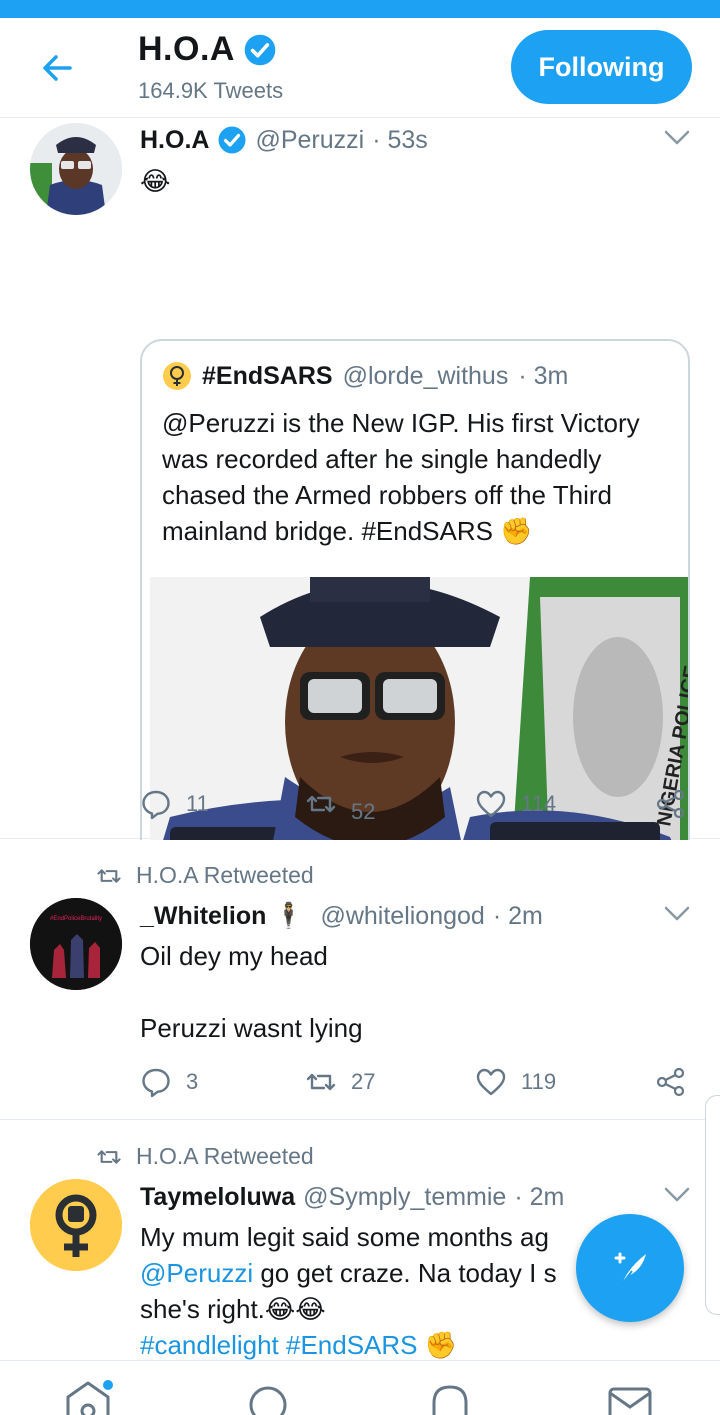 Image resolution: width=720 pixels, height=1415 pixels. What do you see at coordinates (515, 1082) in the screenshot?
I see `like-button: 119` at bounding box center [515, 1082].